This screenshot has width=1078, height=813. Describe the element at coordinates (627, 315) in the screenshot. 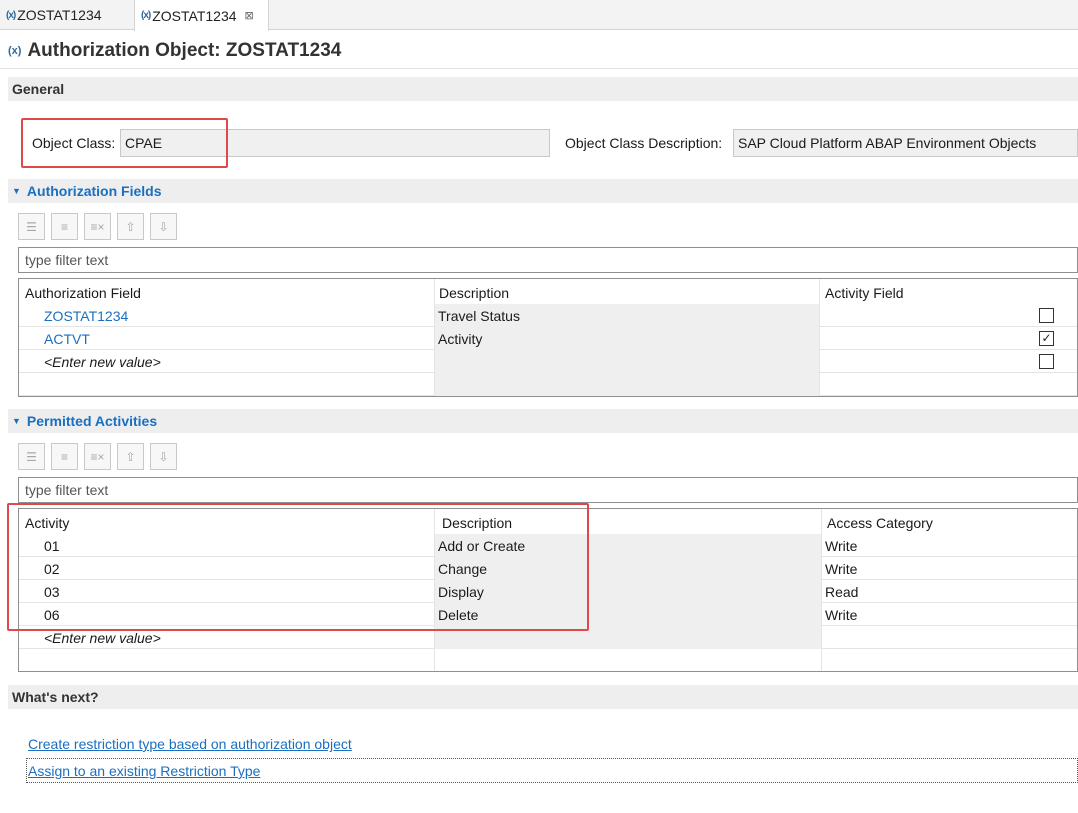

I see `description-cell: Travel Status` at that location.